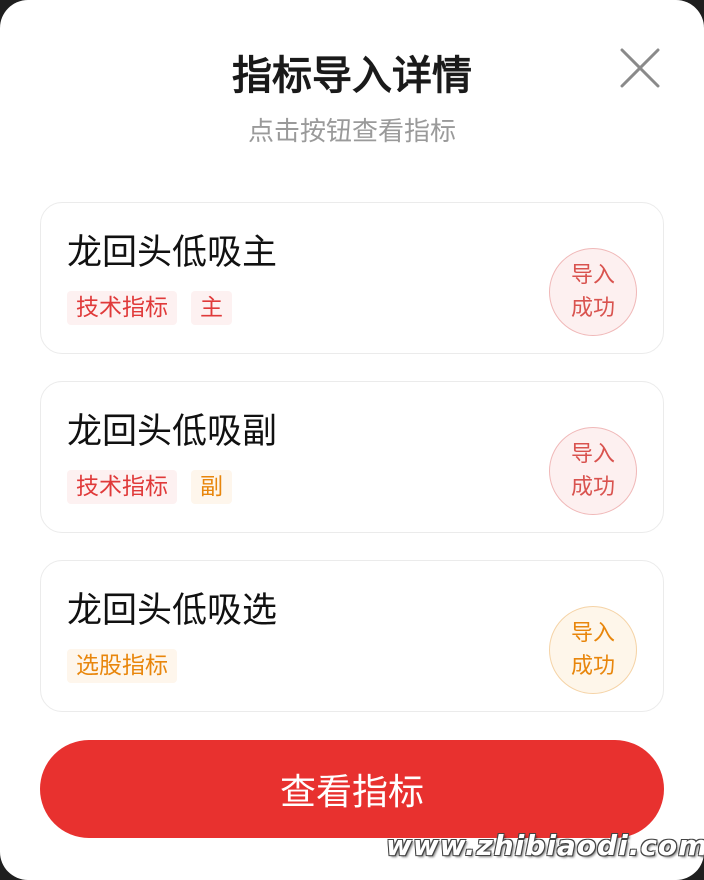  What do you see at coordinates (211, 487) in the screenshot?
I see `indicator-tag: 副` at bounding box center [211, 487].